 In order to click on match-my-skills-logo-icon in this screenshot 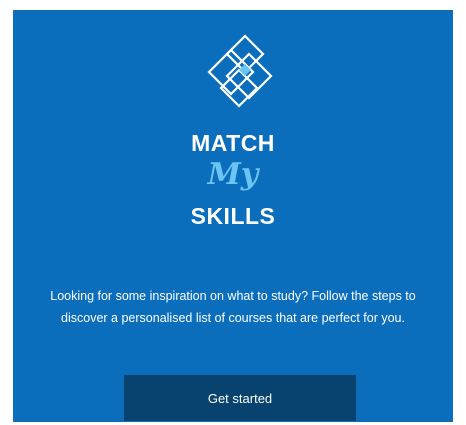, I will do `click(240, 71)`.